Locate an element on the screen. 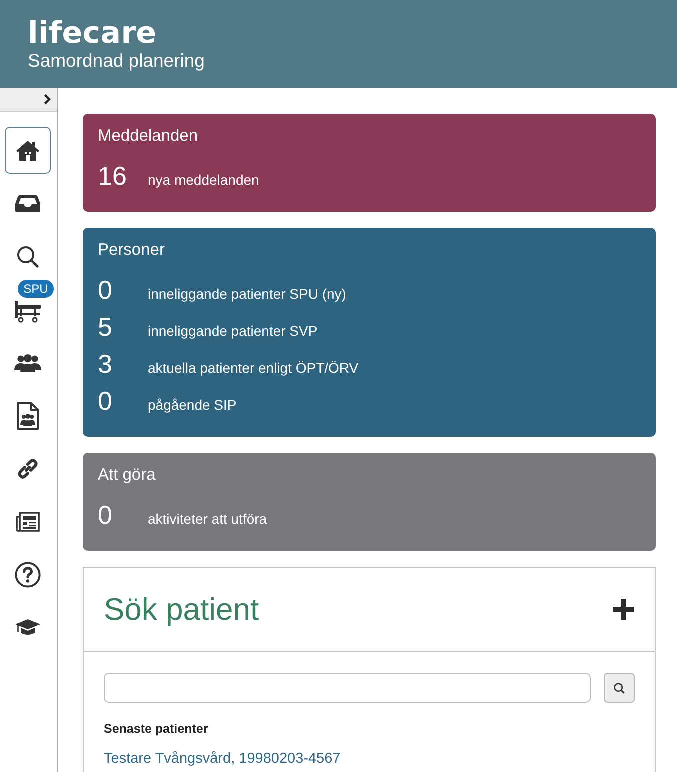  count-label: inneliggande patienter SPU (ny) is located at coordinates (247, 294).